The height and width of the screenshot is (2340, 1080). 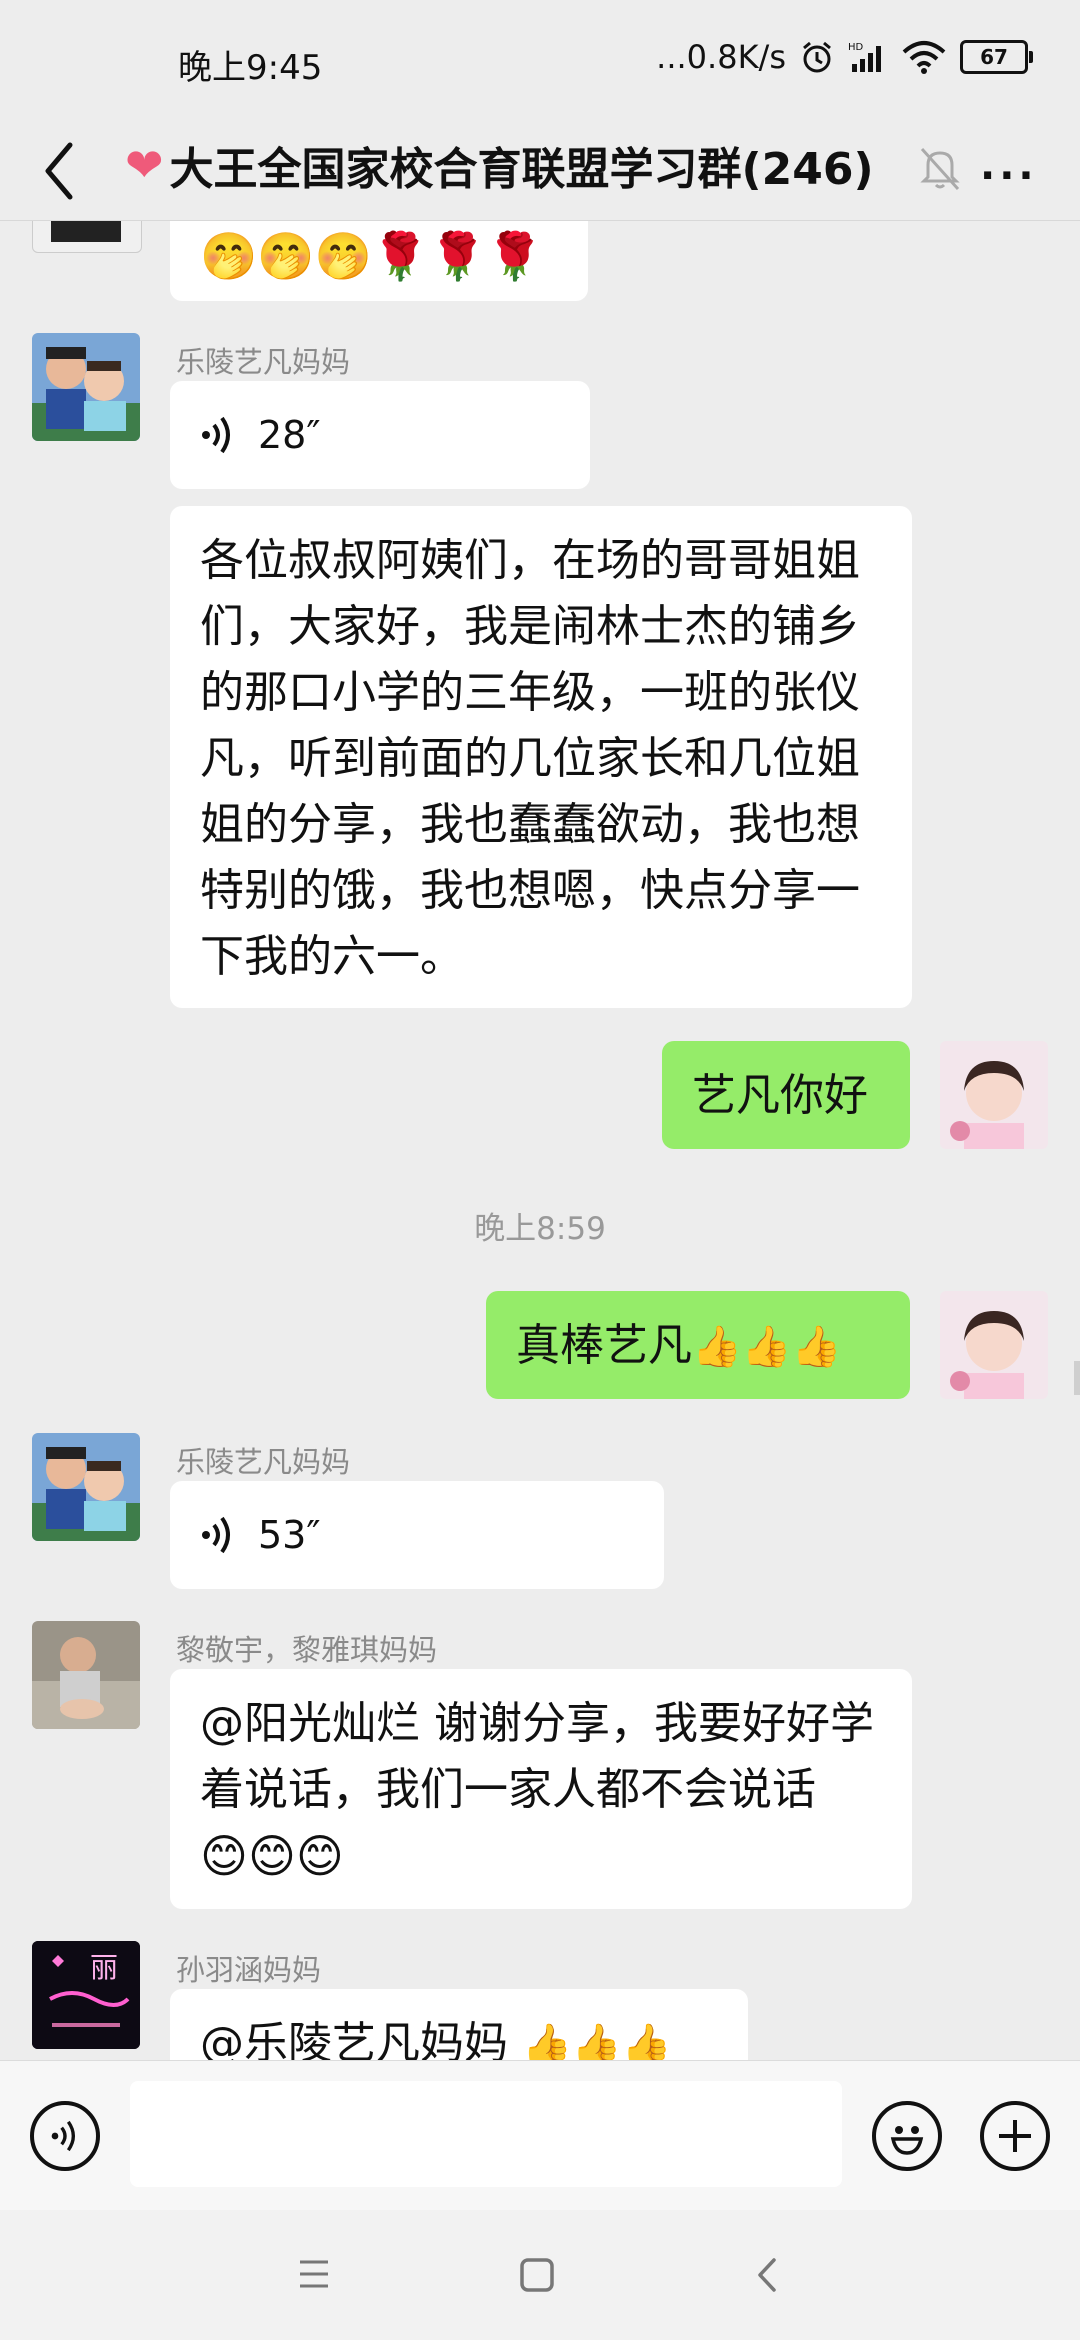 I want to click on battery-icon: 67, so click(x=996, y=57).